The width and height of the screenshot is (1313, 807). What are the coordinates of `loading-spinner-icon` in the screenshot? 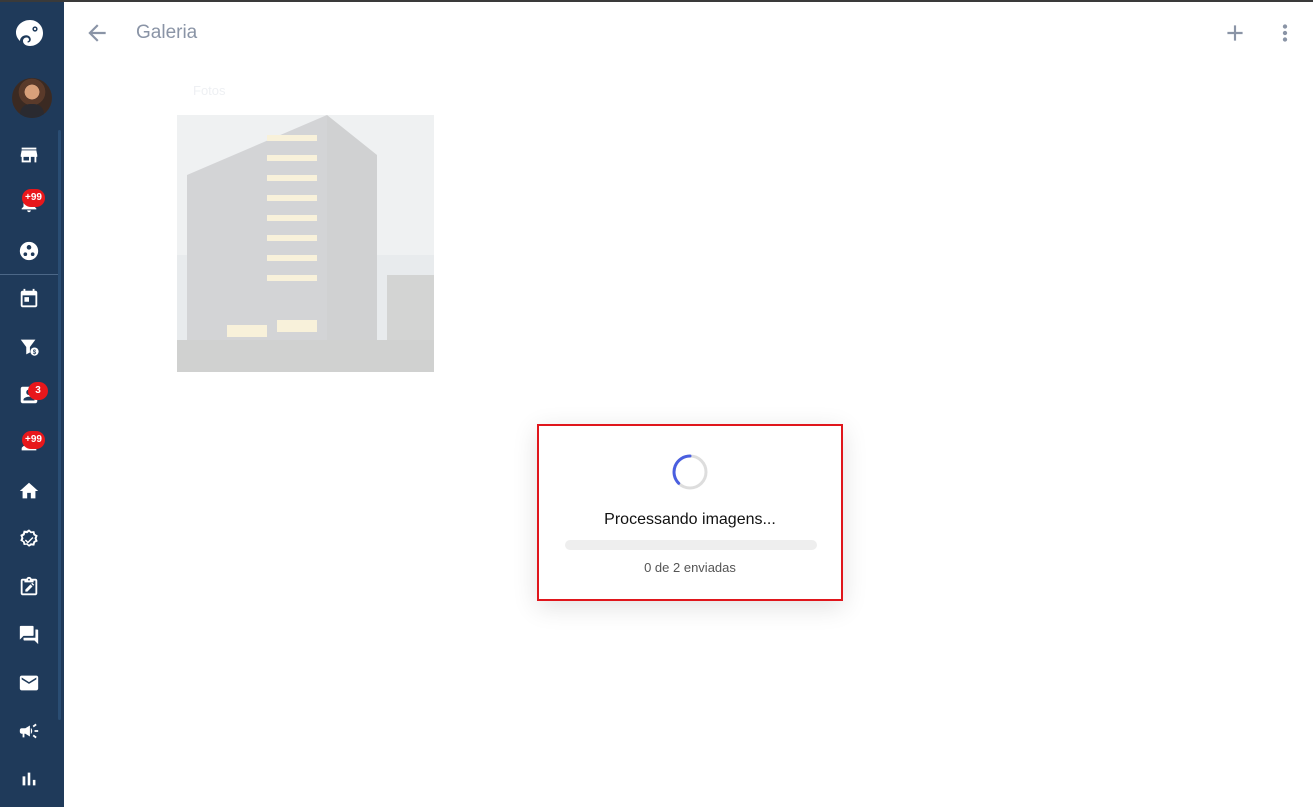 It's located at (690, 472).